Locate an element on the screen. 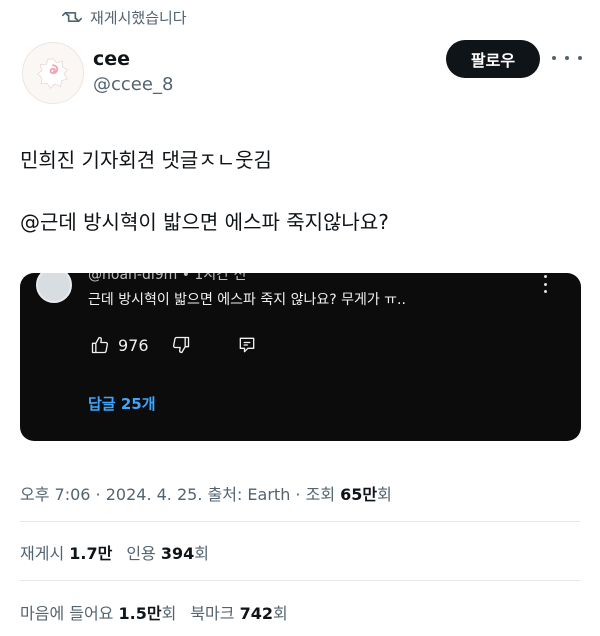  quotes-stat: 인용 394회 is located at coordinates (167, 553).